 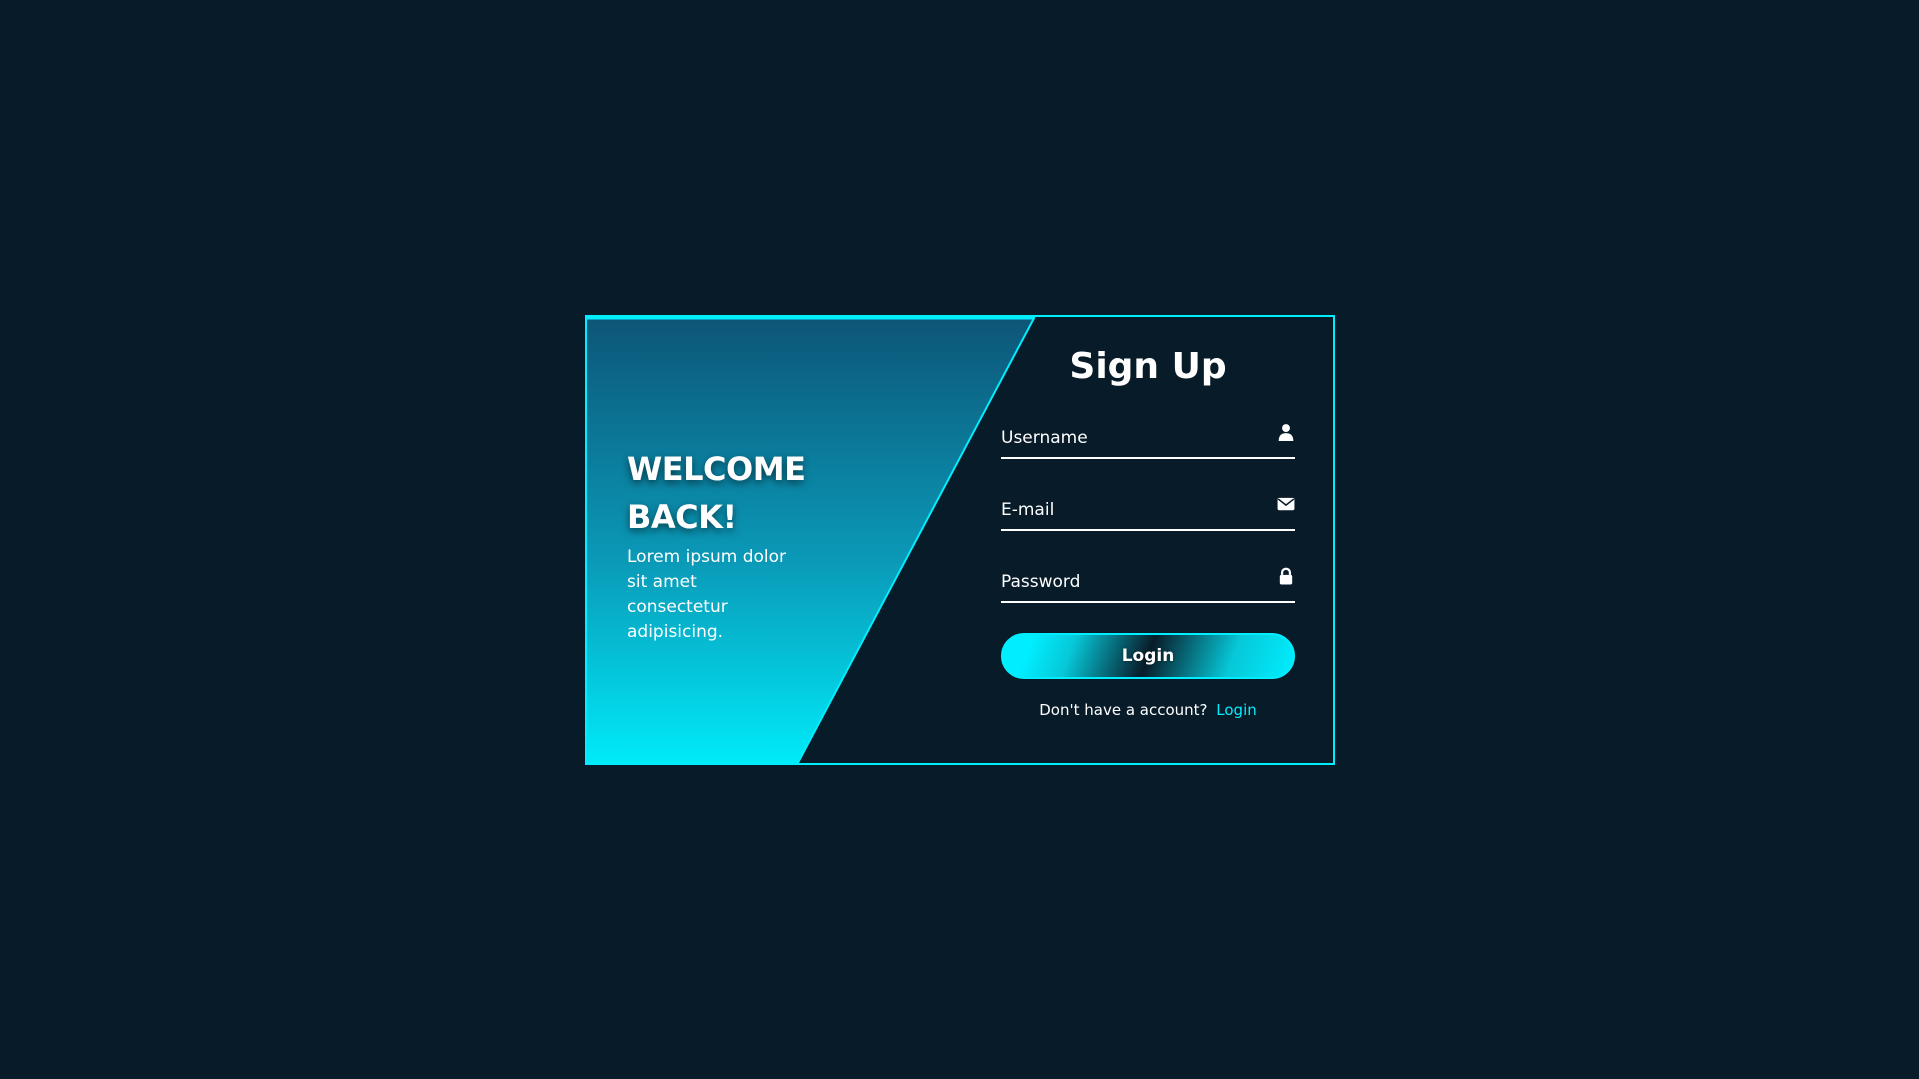 What do you see at coordinates (1148, 366) in the screenshot?
I see `form-title: Sign Up` at bounding box center [1148, 366].